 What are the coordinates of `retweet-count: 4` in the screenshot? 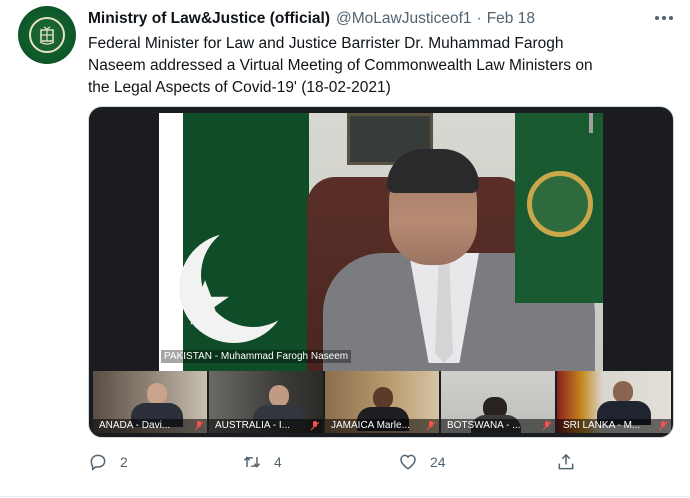 It's located at (278, 462).